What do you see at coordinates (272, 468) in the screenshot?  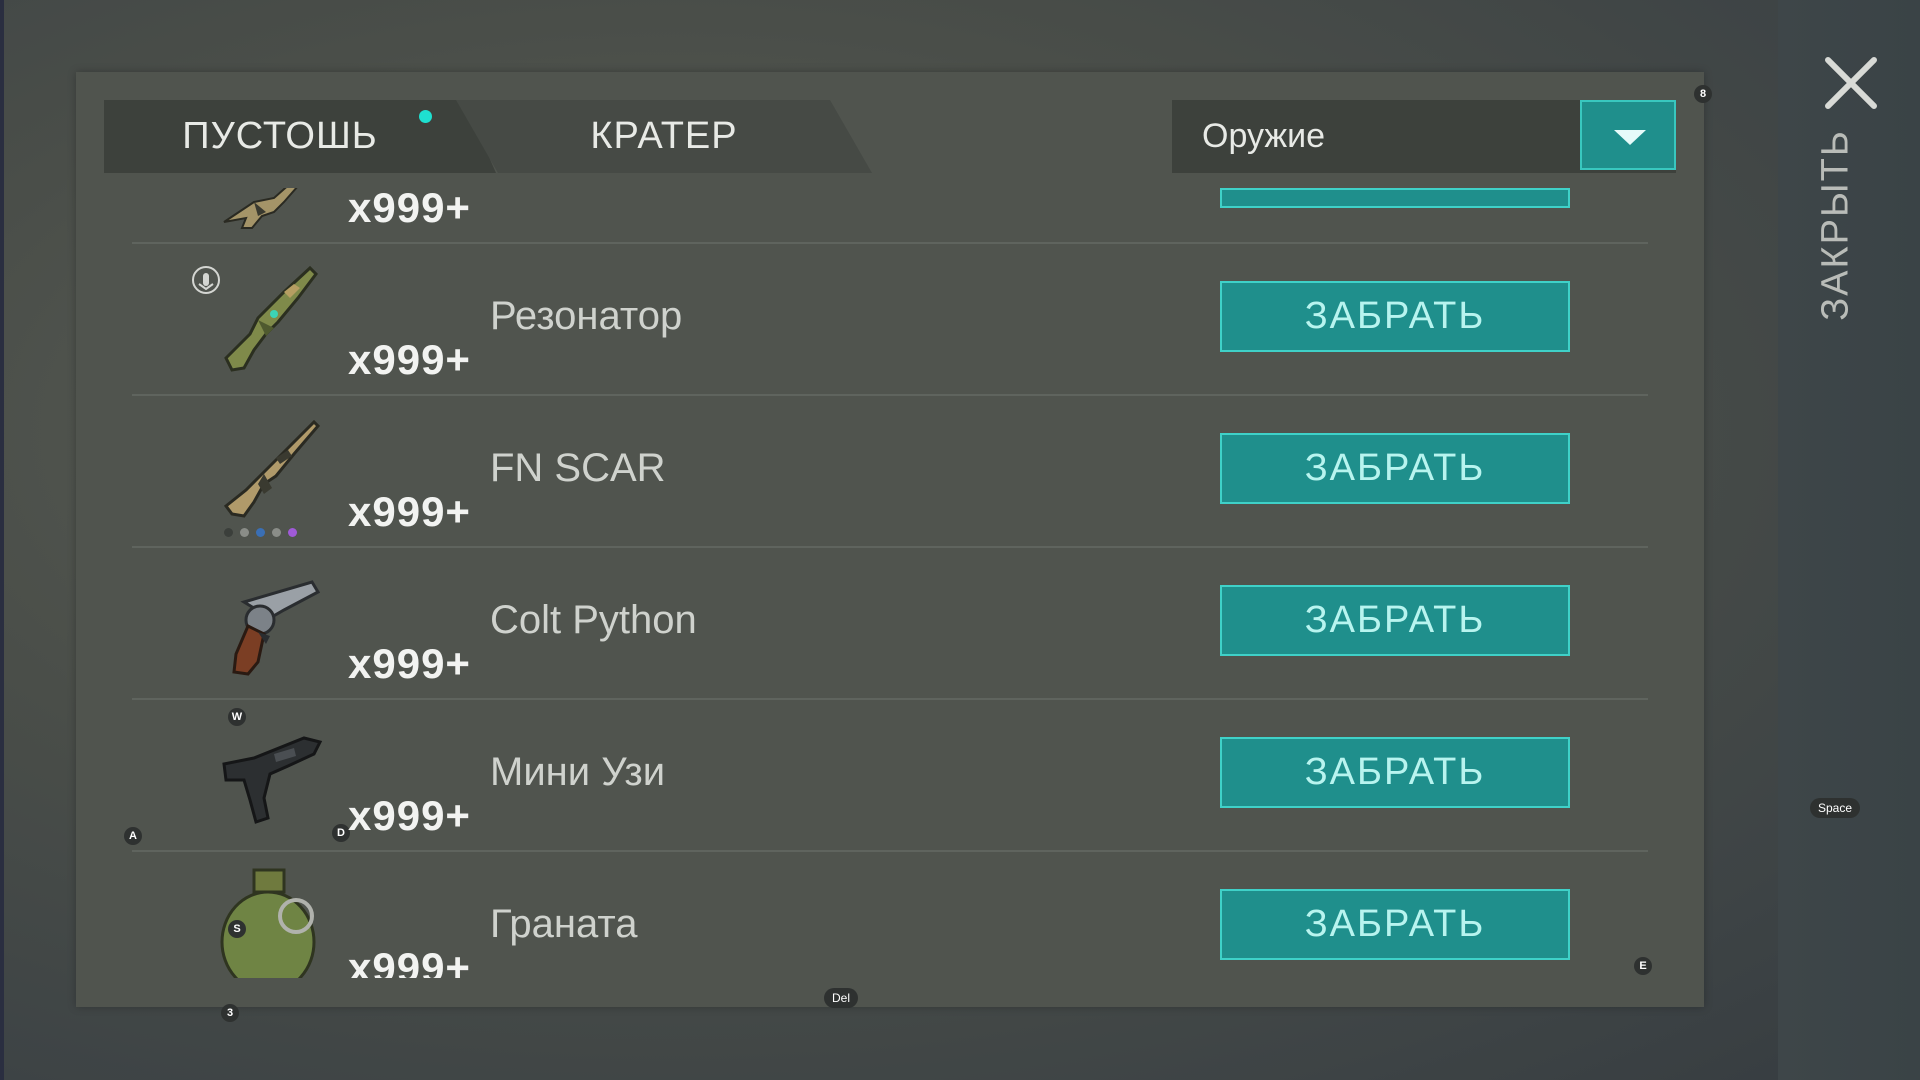 I see `fn-scar-rifle-icon` at bounding box center [272, 468].